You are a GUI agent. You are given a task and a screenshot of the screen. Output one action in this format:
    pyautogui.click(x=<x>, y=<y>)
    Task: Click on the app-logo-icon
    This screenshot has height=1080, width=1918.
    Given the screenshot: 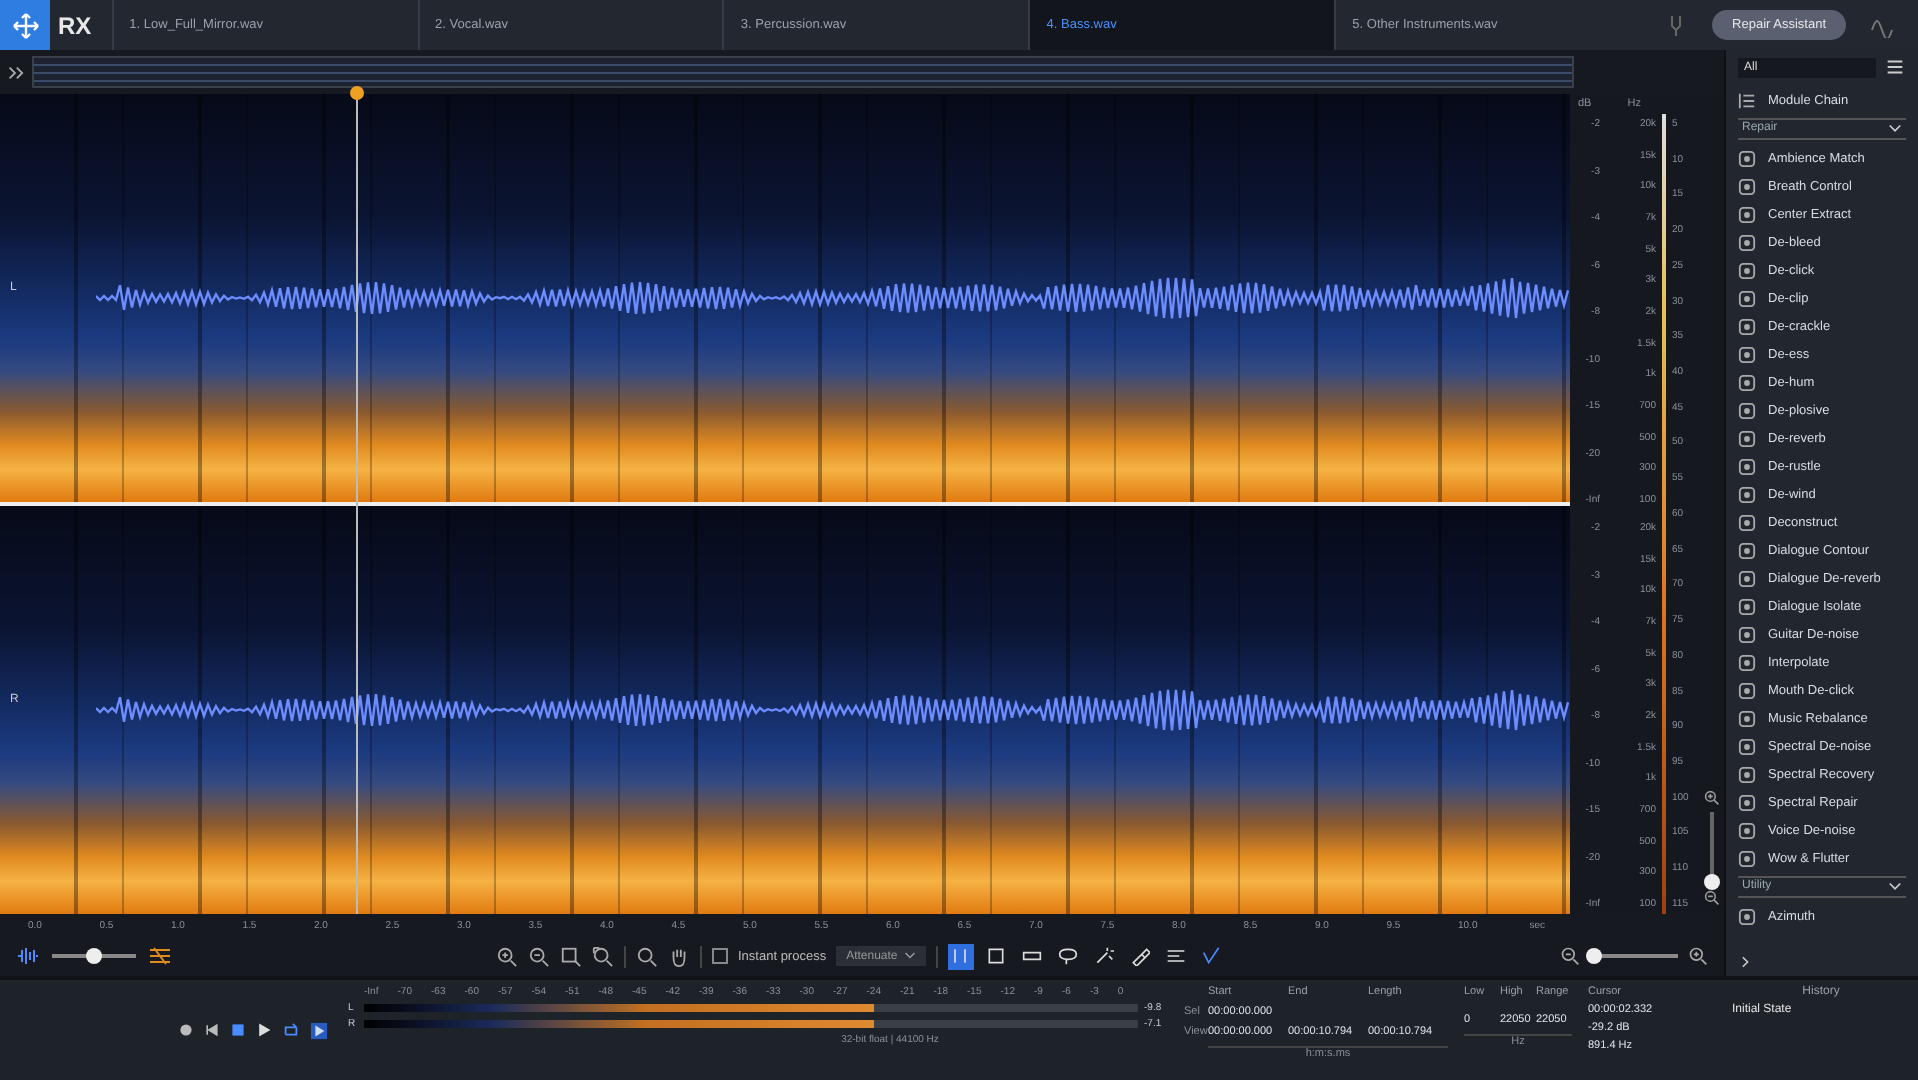 What is the action you would take?
    pyautogui.click(x=25, y=25)
    